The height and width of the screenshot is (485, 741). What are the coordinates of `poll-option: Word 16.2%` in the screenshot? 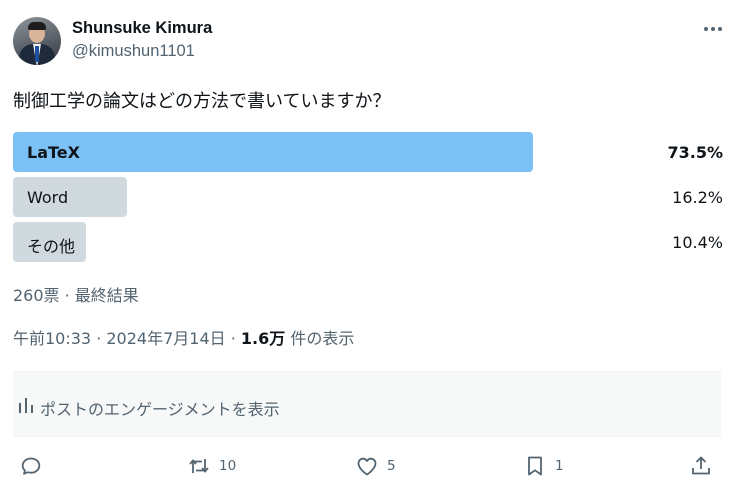 It's located at (368, 197).